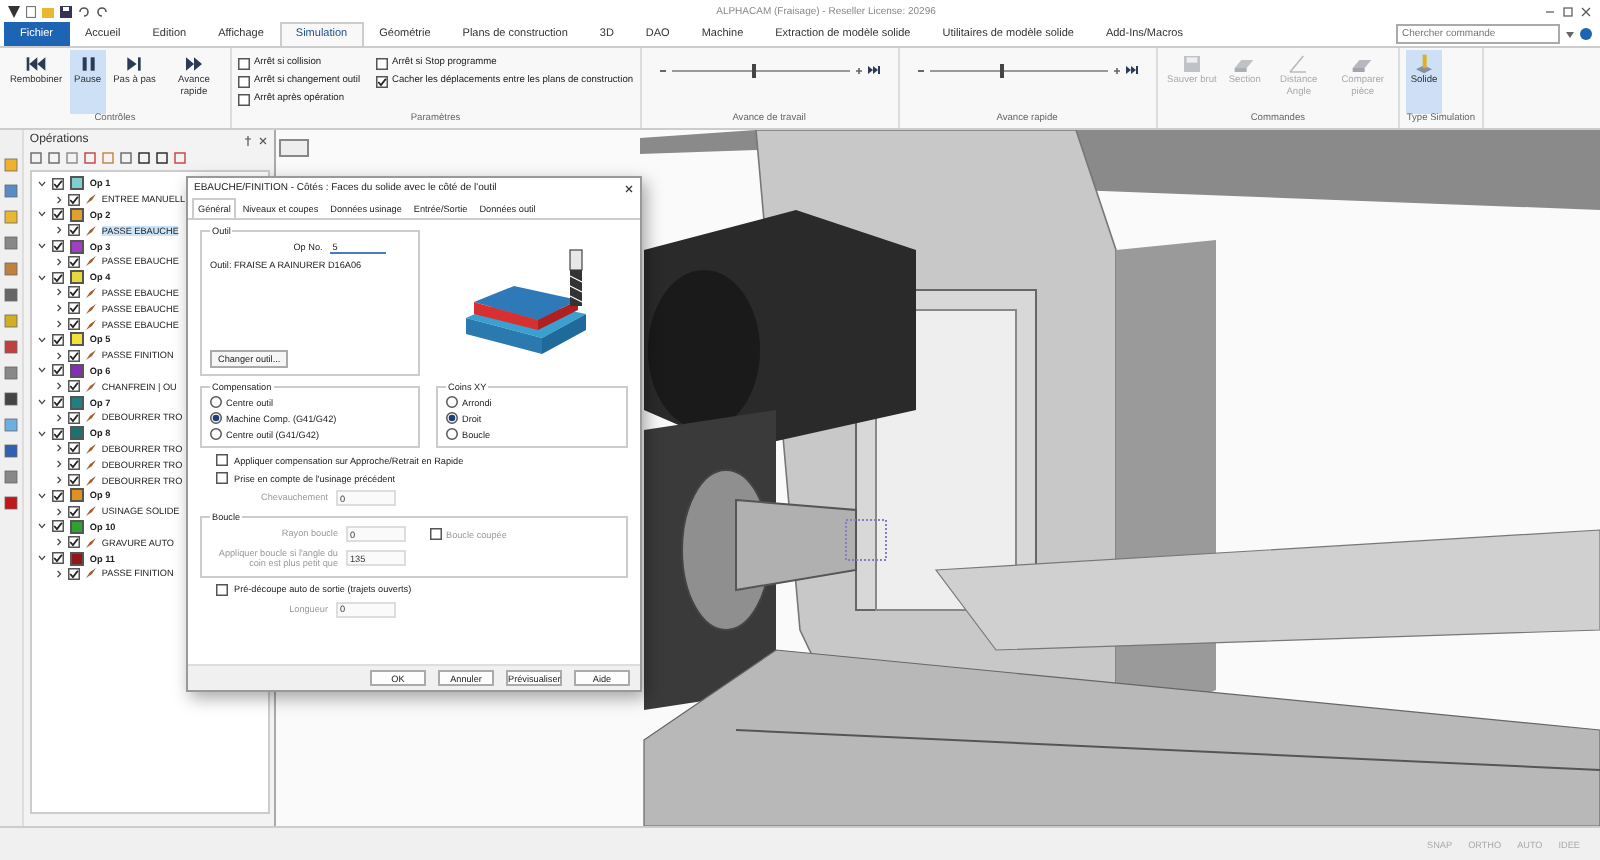 Image resolution: width=1600 pixels, height=860 pixels. I want to click on save-icon, so click(66, 11).